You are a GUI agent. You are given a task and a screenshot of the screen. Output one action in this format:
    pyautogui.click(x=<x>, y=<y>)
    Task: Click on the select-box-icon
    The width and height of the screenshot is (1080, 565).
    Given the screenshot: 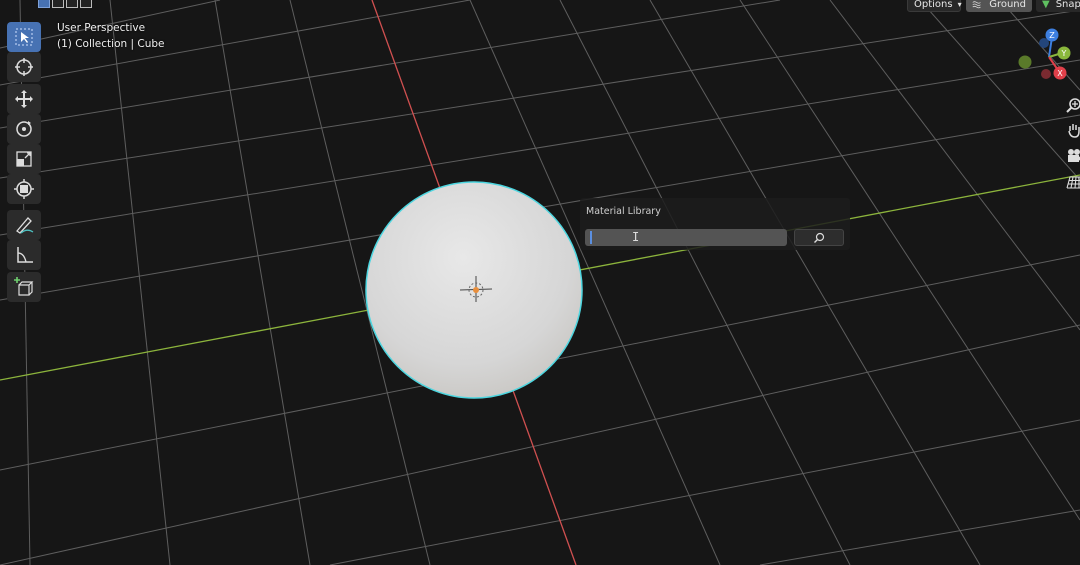 What is the action you would take?
    pyautogui.click(x=24, y=37)
    